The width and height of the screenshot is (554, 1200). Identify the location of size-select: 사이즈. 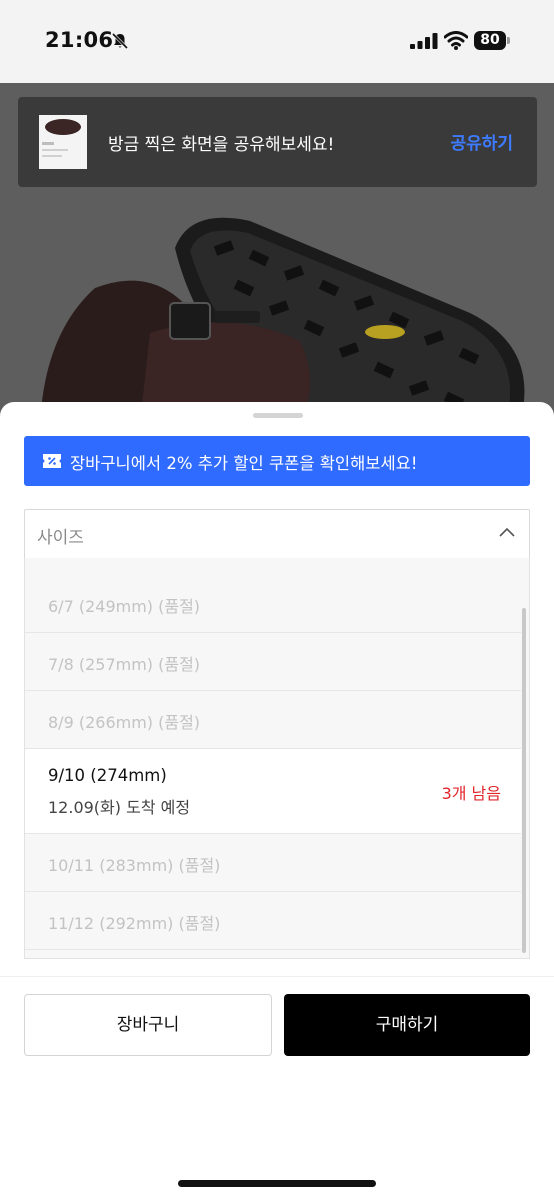
(277, 534).